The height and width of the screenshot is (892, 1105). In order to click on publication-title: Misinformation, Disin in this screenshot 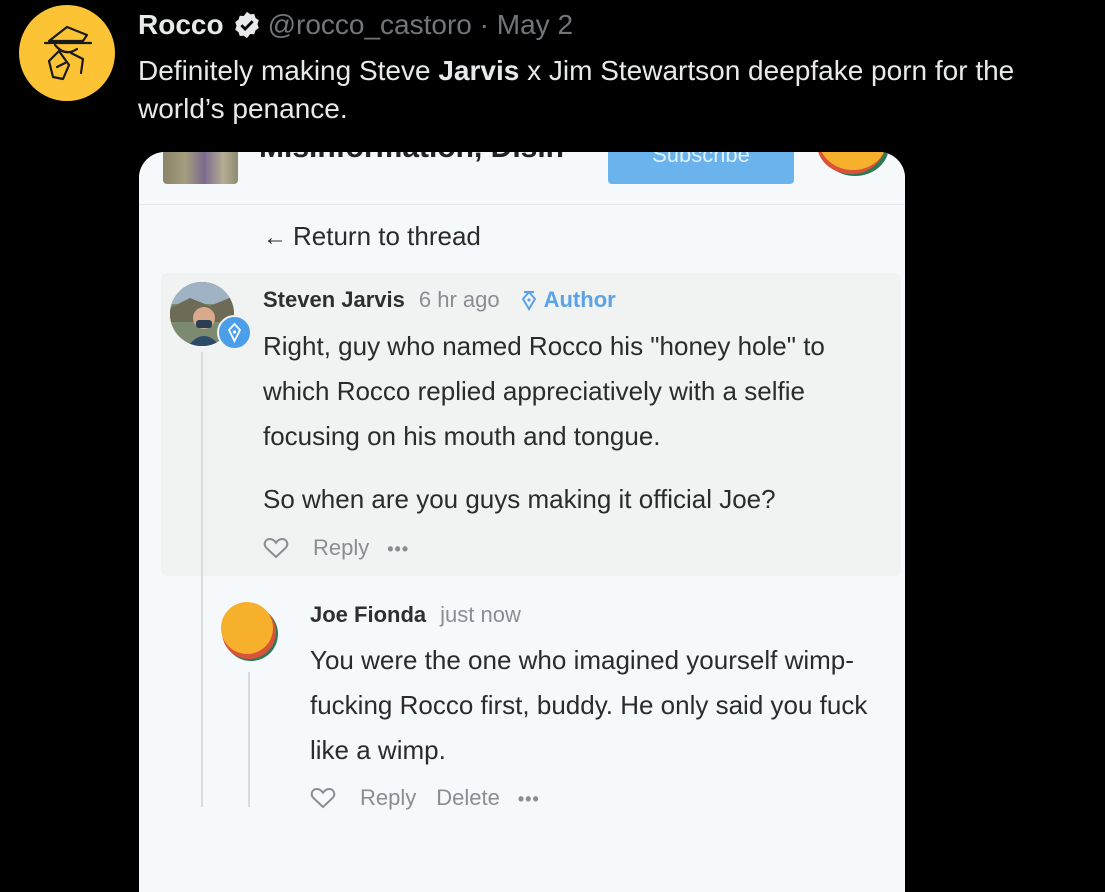, I will do `click(411, 158)`.